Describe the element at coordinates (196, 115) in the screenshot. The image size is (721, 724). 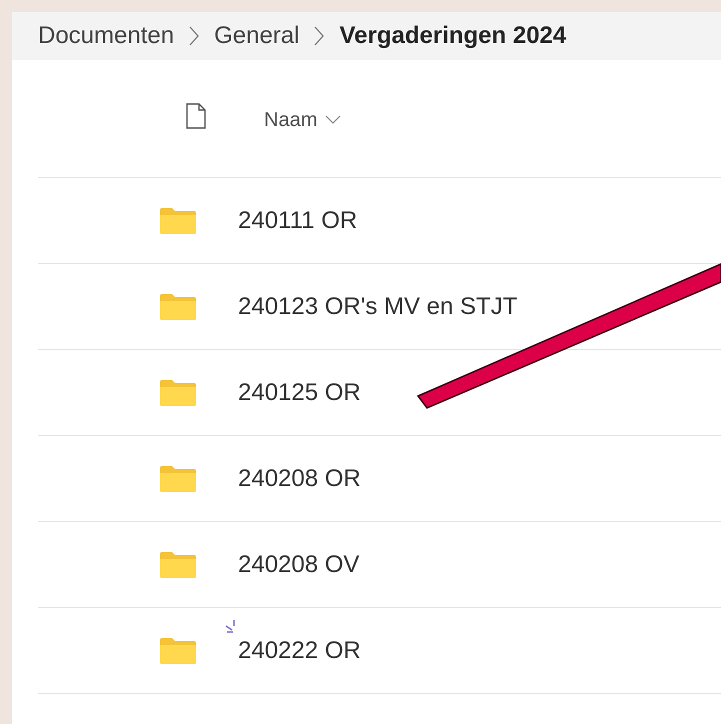
I see `file-icon` at that location.